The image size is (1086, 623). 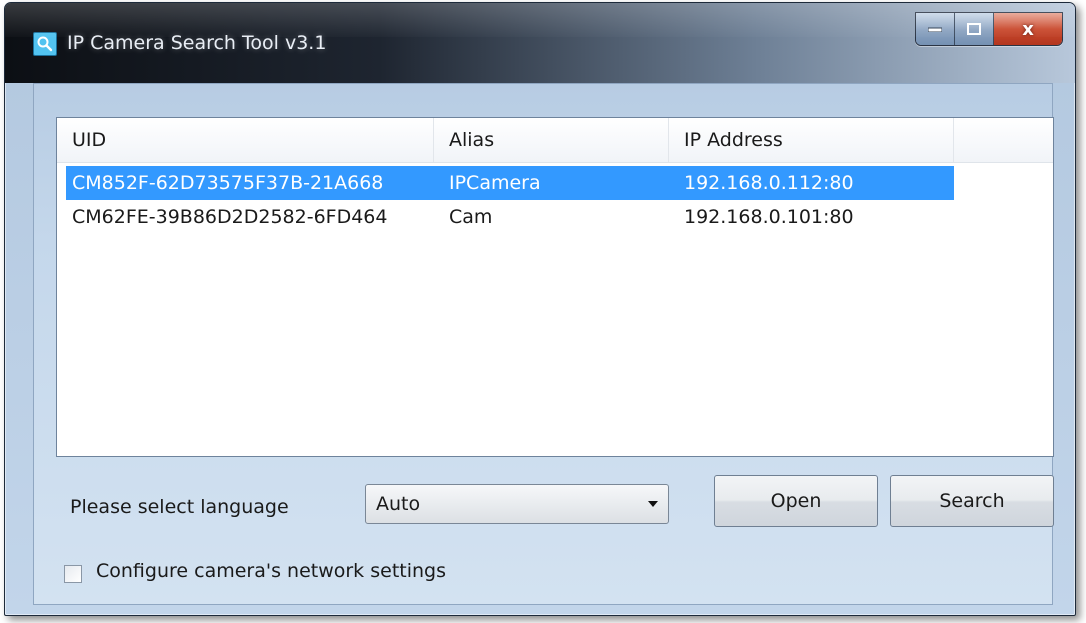 What do you see at coordinates (972, 501) in the screenshot?
I see `search-button: Search` at bounding box center [972, 501].